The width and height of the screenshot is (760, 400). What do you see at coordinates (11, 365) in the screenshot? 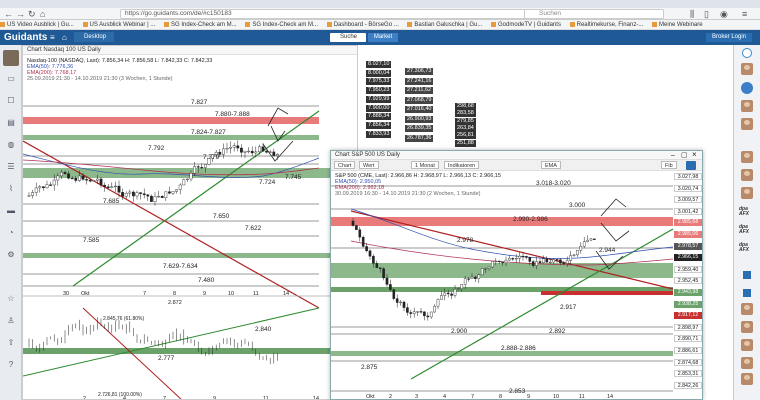
I see `help-icon: ?` at bounding box center [11, 365].